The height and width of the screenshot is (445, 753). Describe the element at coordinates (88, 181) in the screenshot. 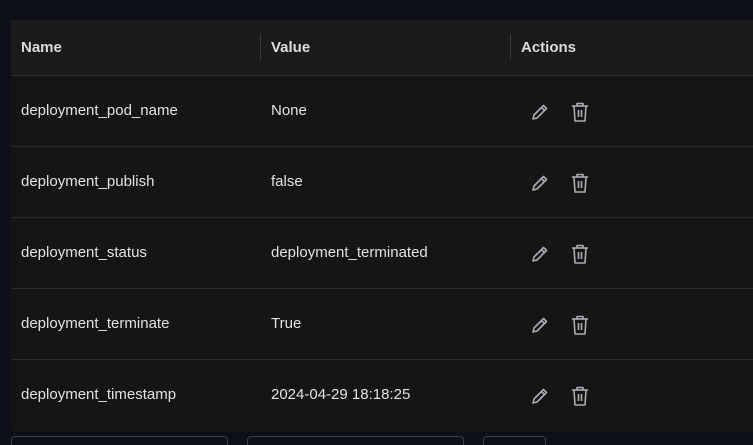

I see `row-name: deployment_publish` at that location.